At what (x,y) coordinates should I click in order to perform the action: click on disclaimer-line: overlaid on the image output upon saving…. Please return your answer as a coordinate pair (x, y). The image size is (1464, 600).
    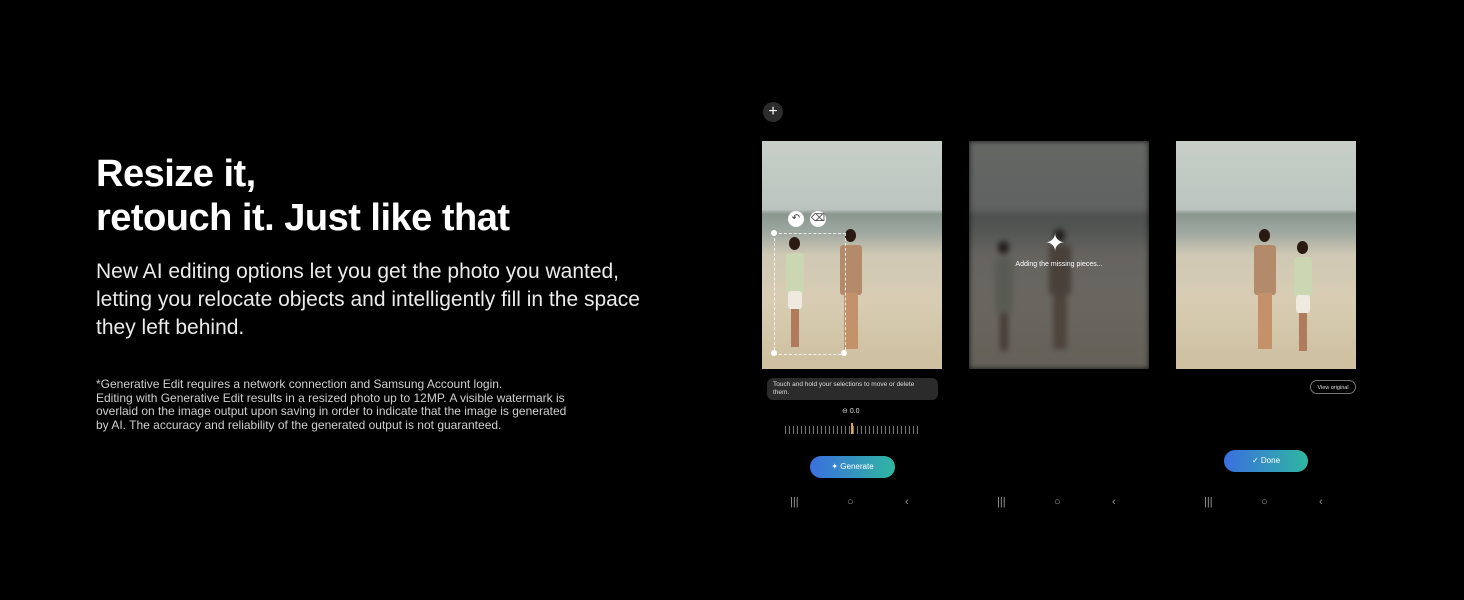
    Looking at the image, I should click on (331, 411).